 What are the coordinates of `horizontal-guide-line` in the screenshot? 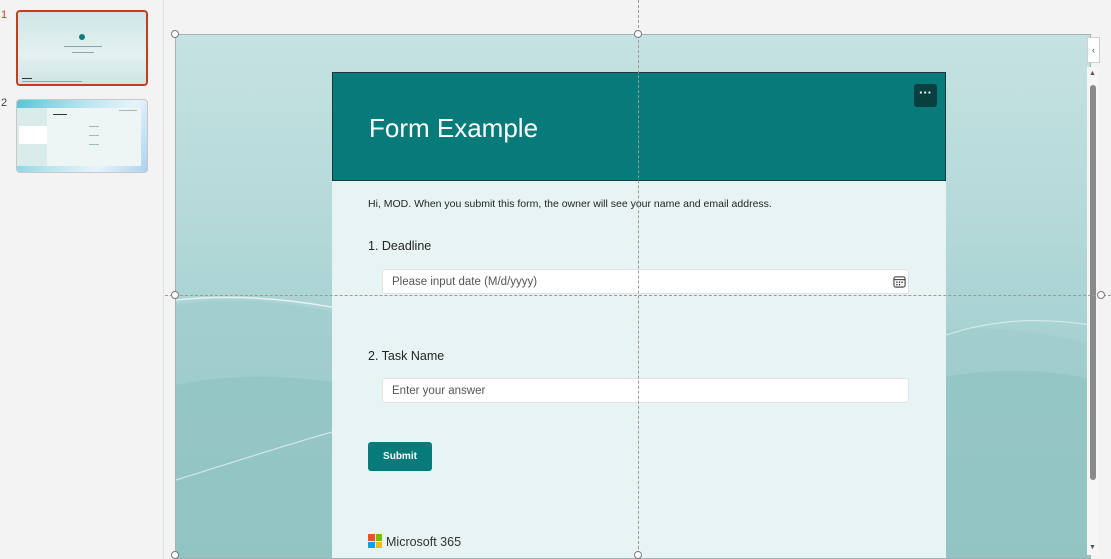 It's located at (638, 295).